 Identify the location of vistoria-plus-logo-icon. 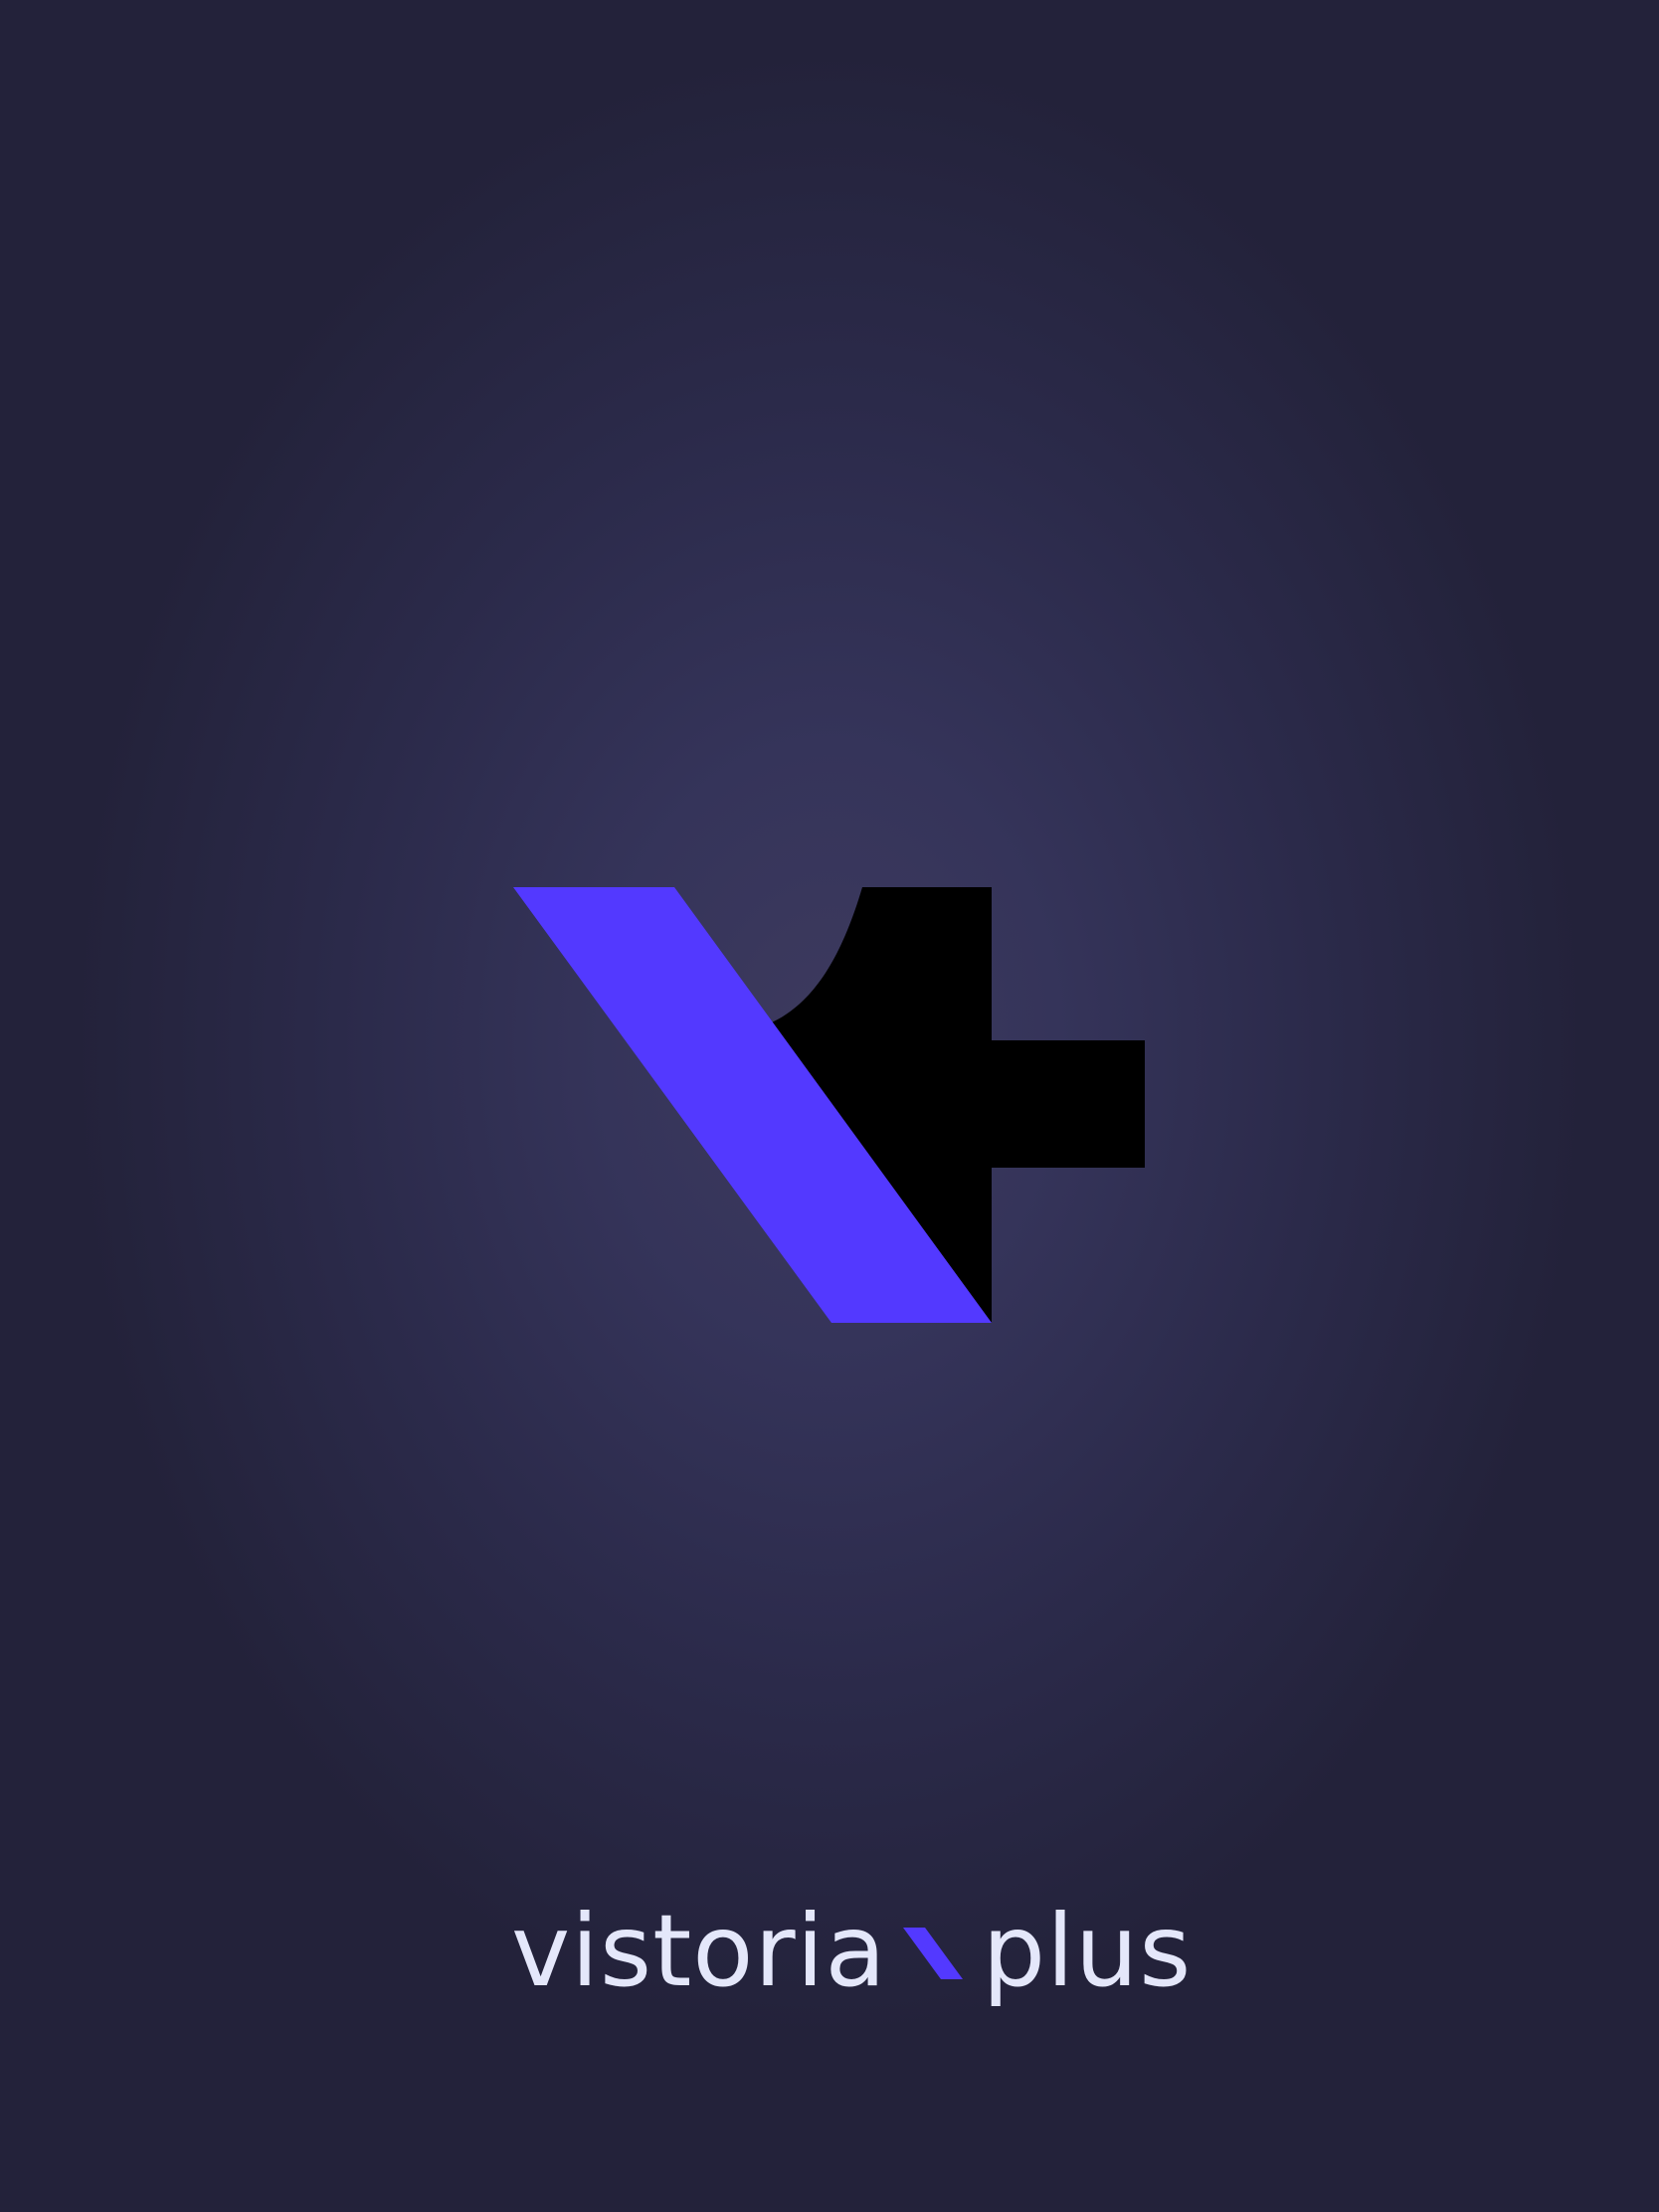
(829, 1105).